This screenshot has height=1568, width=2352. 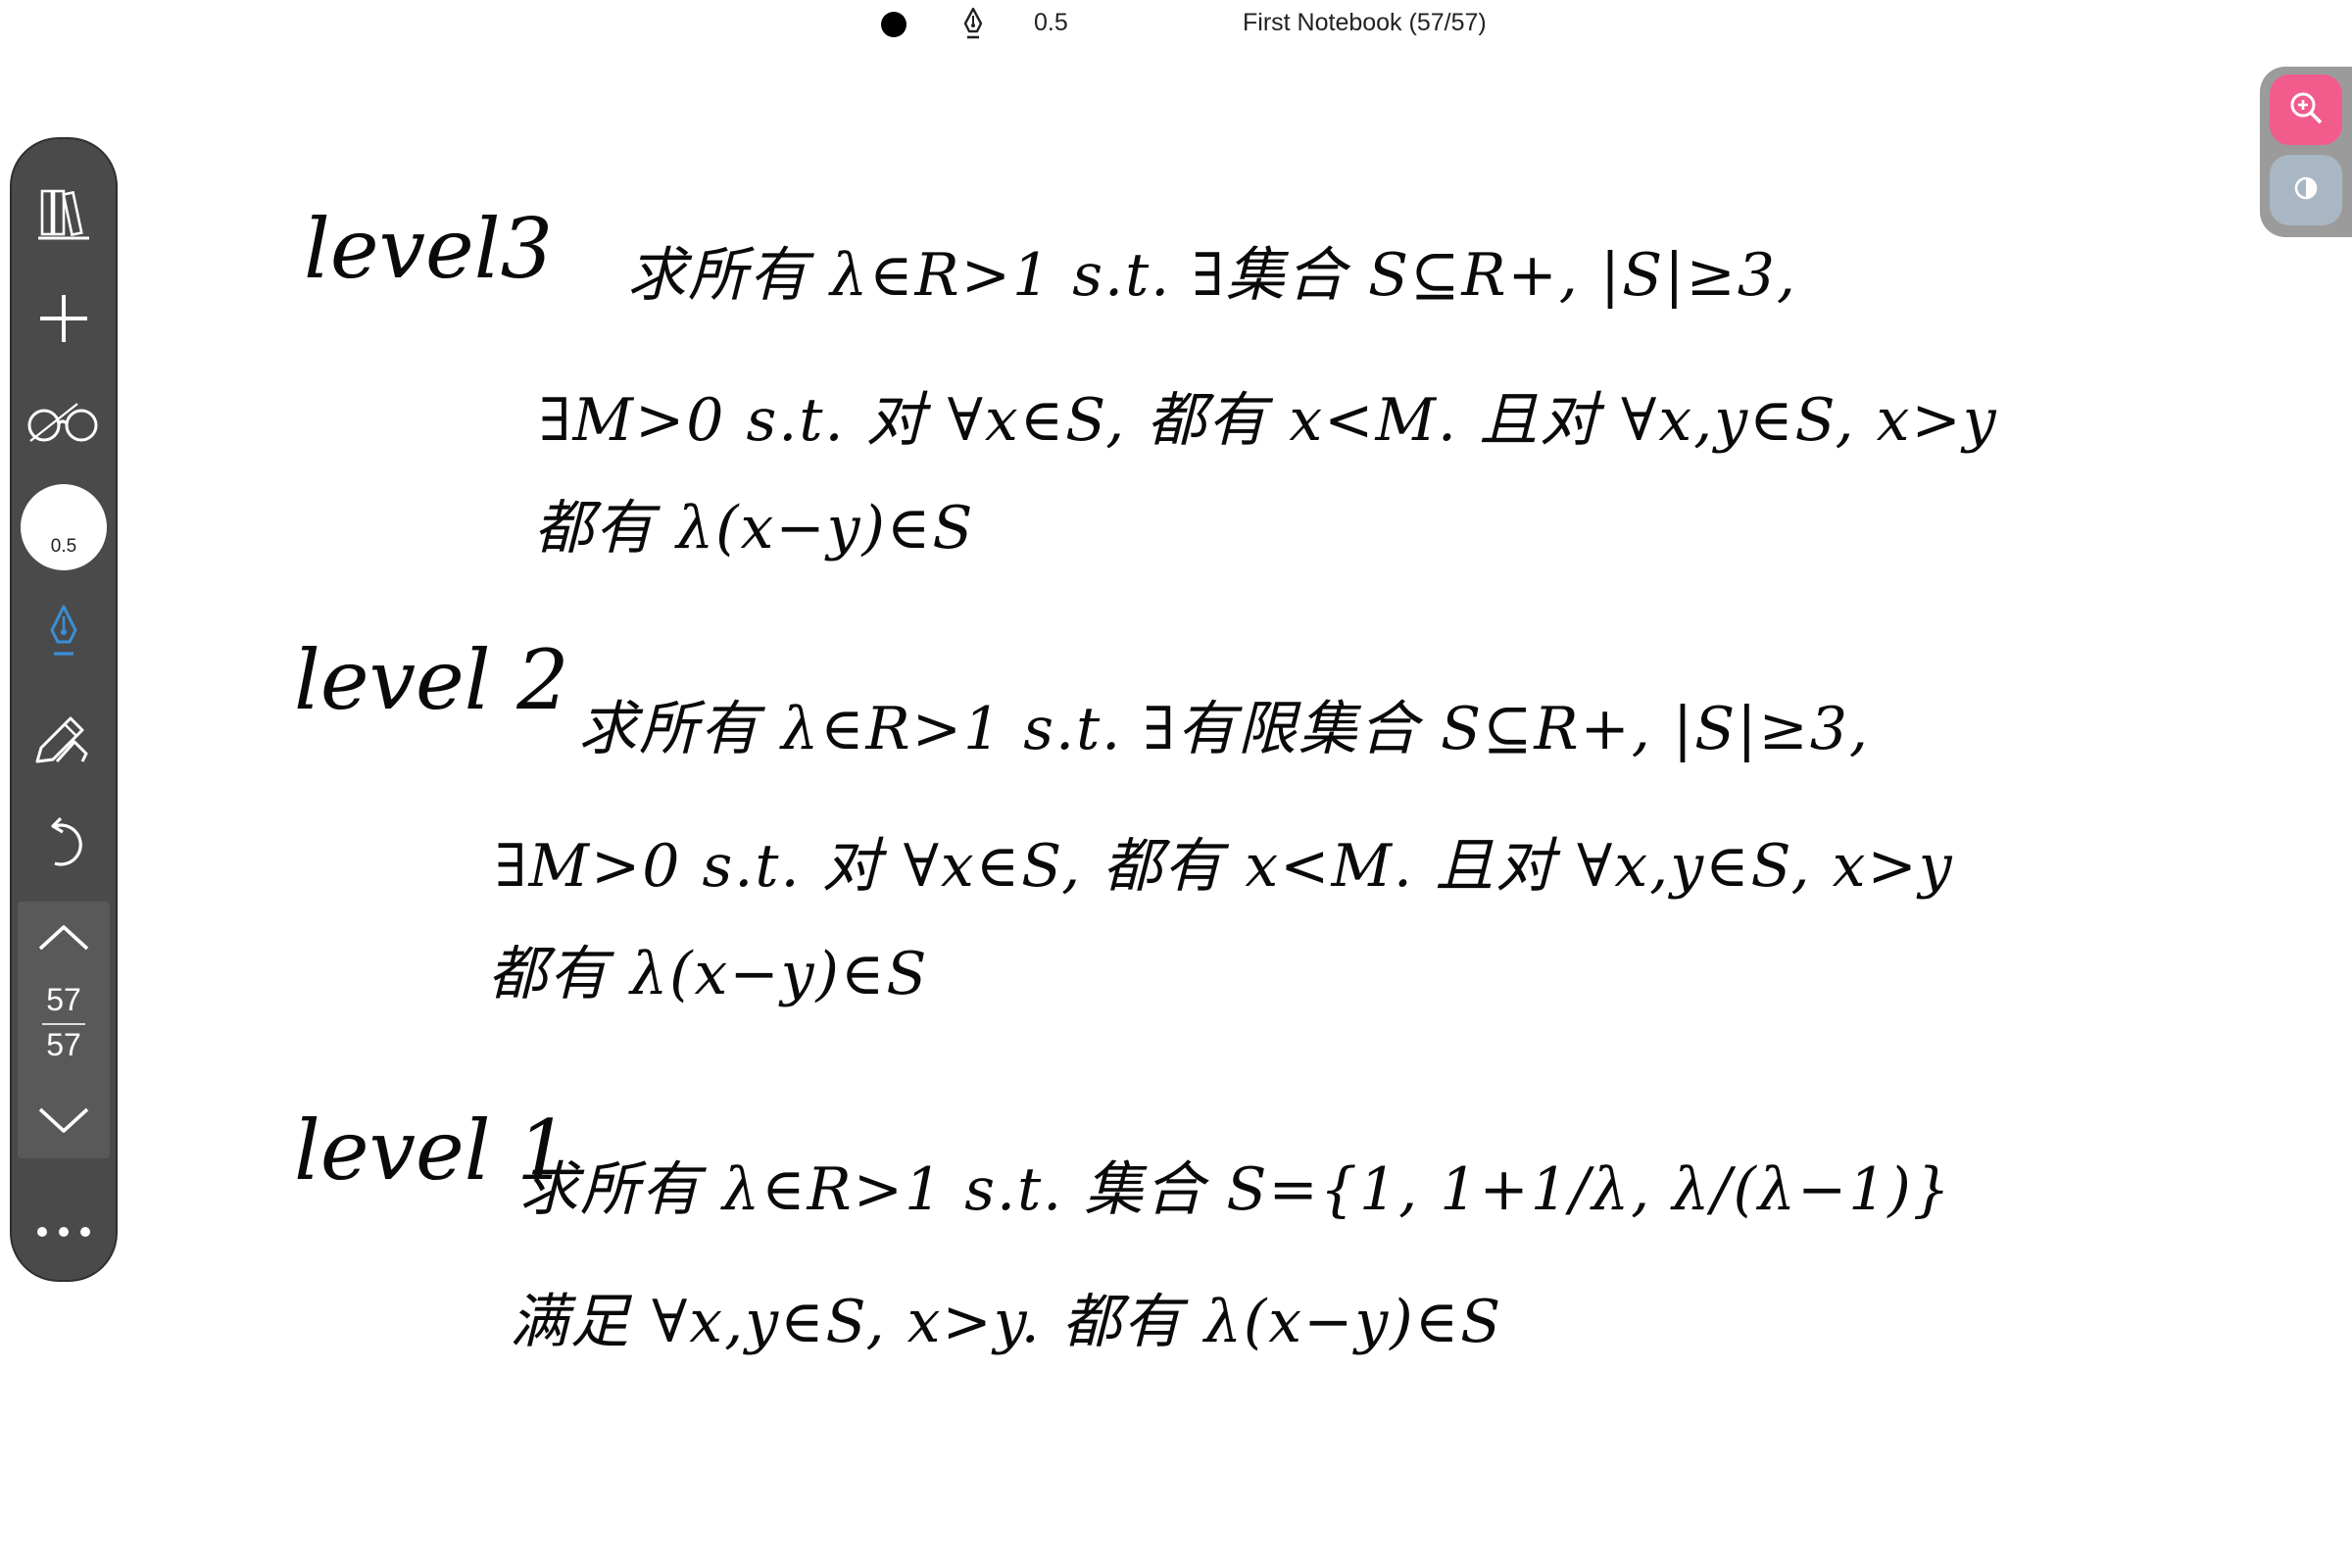 What do you see at coordinates (1051, 22) in the screenshot?
I see `pen-size-value: 0.5` at bounding box center [1051, 22].